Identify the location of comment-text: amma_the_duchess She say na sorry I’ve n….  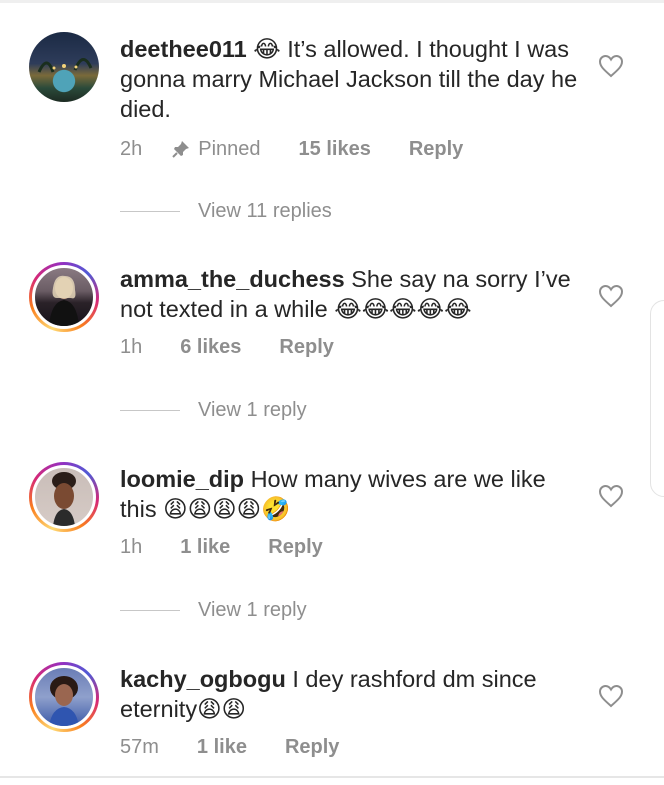
(352, 294).